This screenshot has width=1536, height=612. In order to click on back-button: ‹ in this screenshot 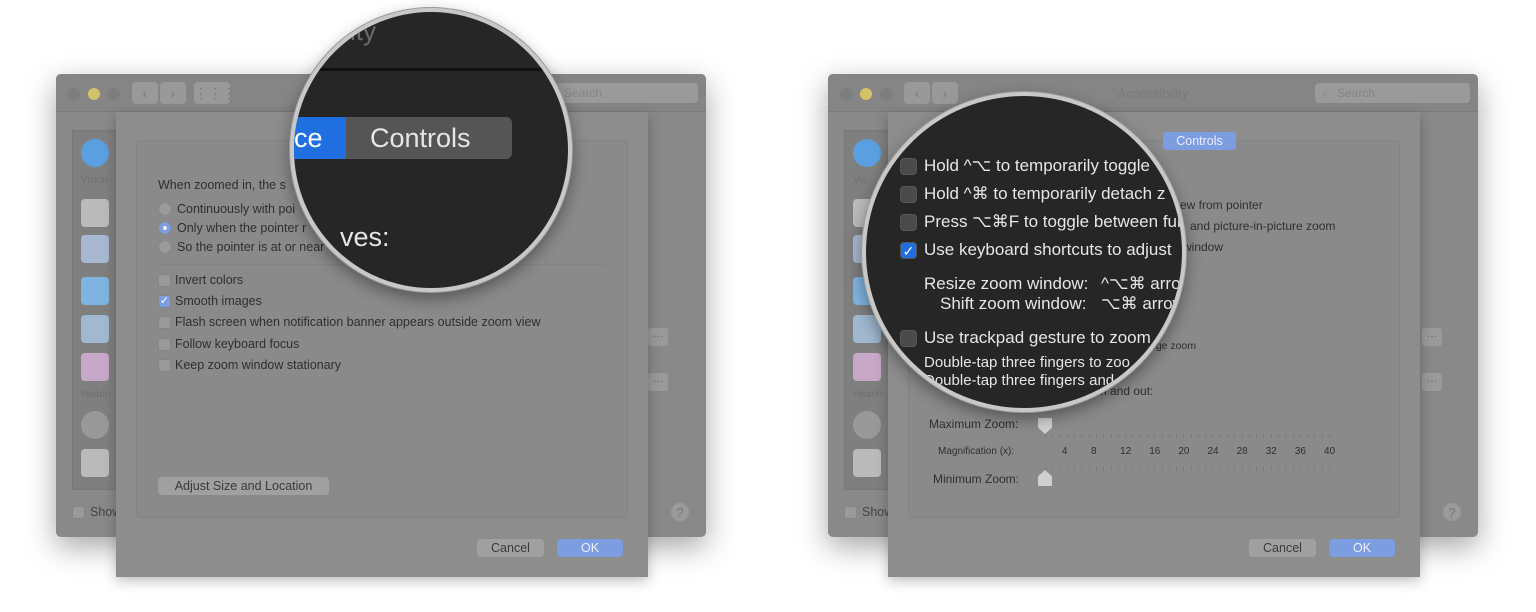, I will do `click(145, 93)`.